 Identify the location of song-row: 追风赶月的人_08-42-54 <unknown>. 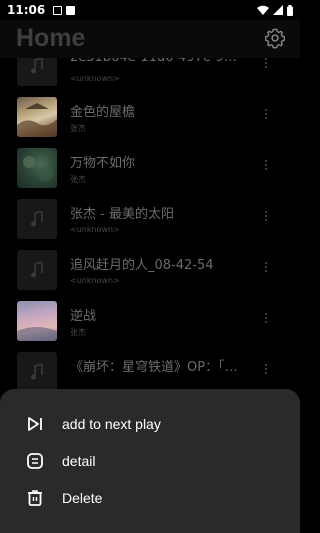
(150, 271).